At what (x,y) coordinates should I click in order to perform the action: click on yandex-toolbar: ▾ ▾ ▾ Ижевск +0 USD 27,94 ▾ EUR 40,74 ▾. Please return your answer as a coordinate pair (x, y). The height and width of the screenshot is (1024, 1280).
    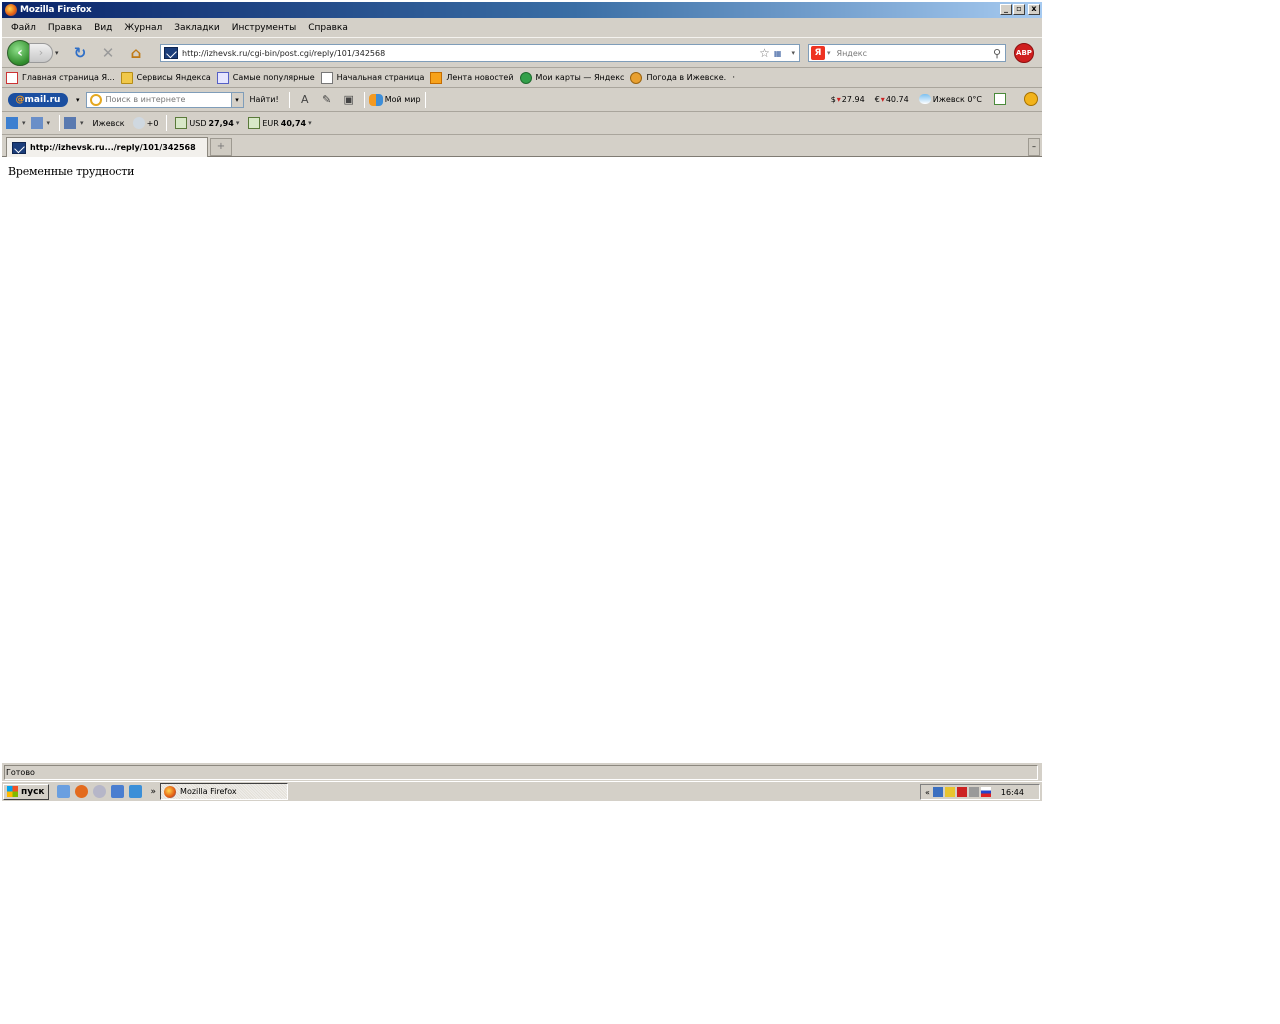
    Looking at the image, I should click on (522, 123).